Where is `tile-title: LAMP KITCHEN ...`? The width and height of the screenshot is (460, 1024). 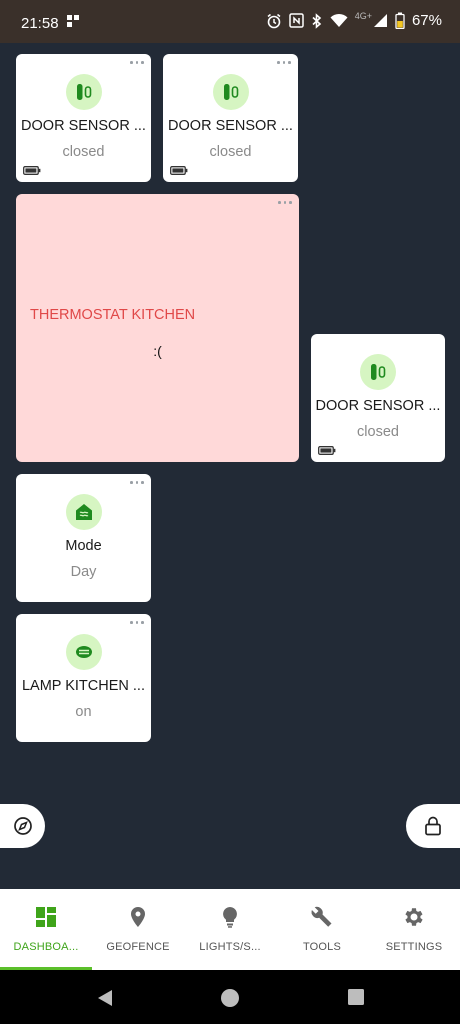
tile-title: LAMP KITCHEN ... is located at coordinates (83, 686).